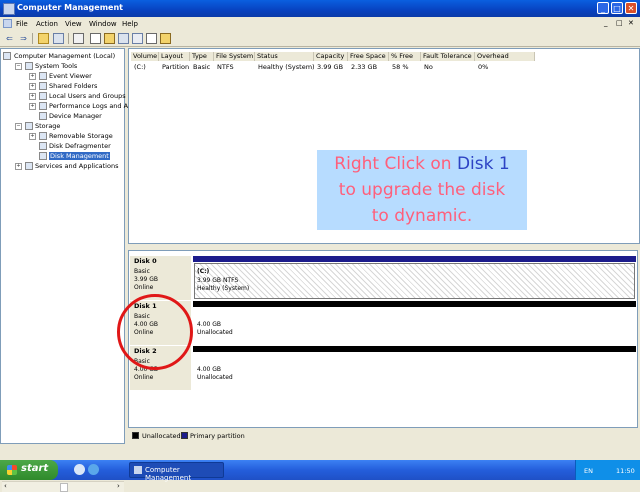 This screenshot has height=492, width=640. What do you see at coordinates (103, 24) in the screenshot?
I see `menu-window: Window` at bounding box center [103, 24].